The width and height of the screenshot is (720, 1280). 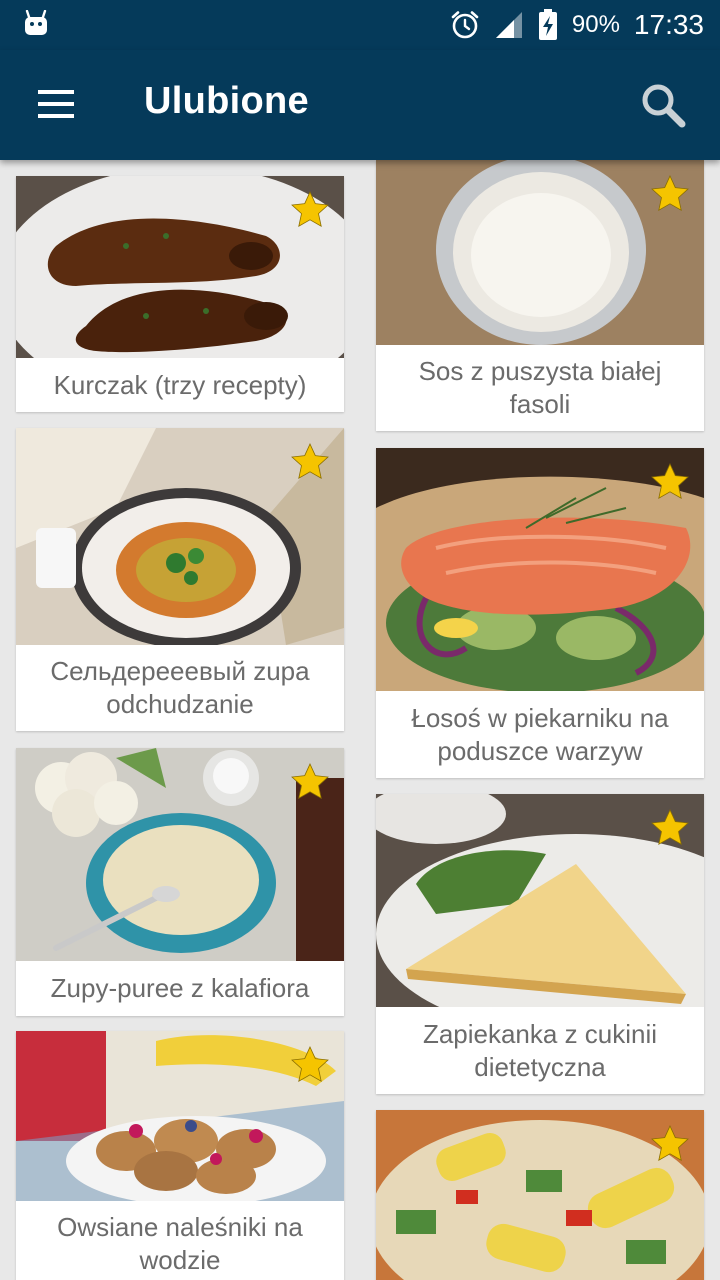 I want to click on search-icon, so click(x=664, y=106).